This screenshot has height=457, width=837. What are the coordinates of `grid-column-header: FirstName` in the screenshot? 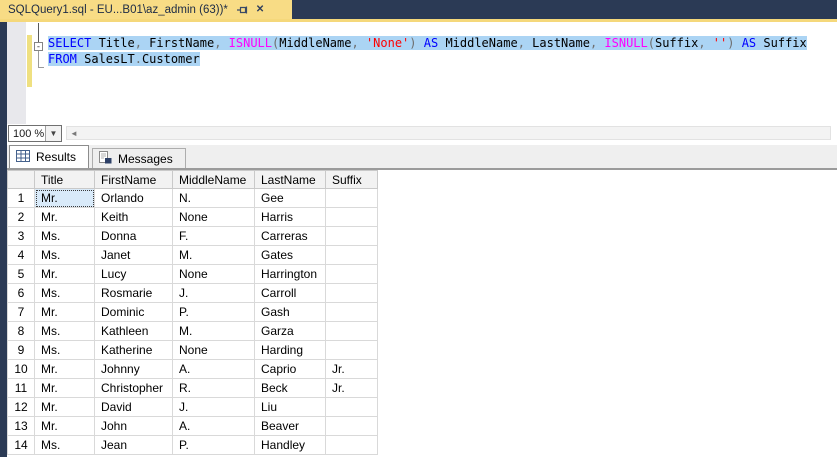 It's located at (133, 179).